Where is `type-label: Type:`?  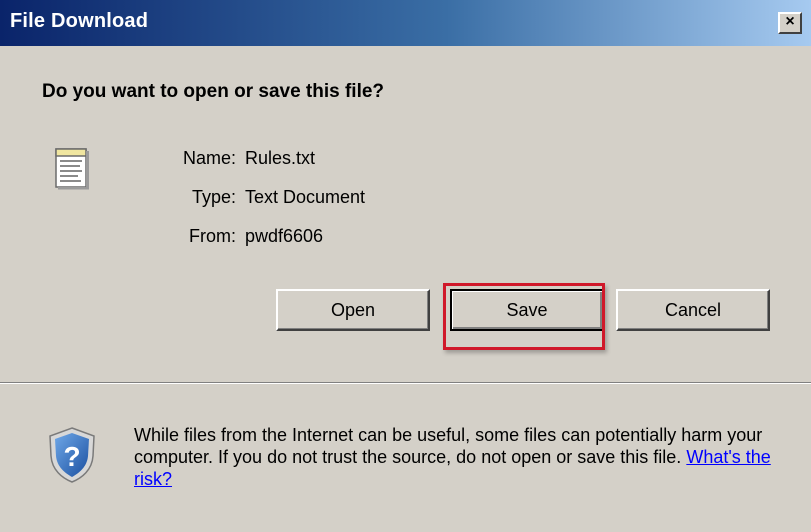
type-label: Type: is located at coordinates (213, 197).